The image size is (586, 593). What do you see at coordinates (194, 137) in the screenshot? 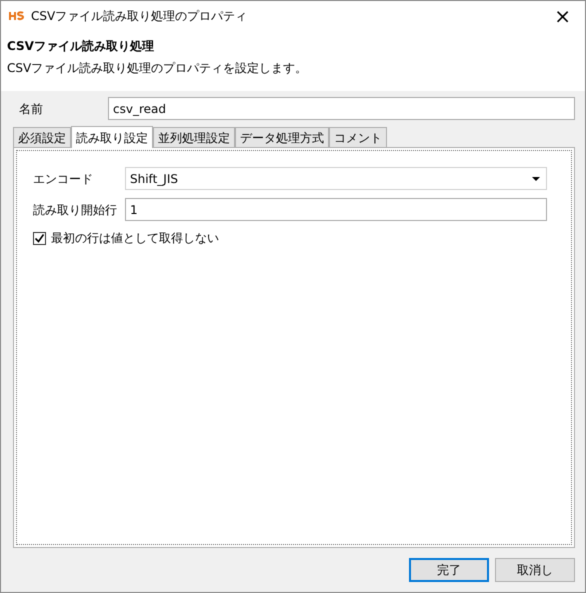
I see `tab: 並列処理設定` at bounding box center [194, 137].